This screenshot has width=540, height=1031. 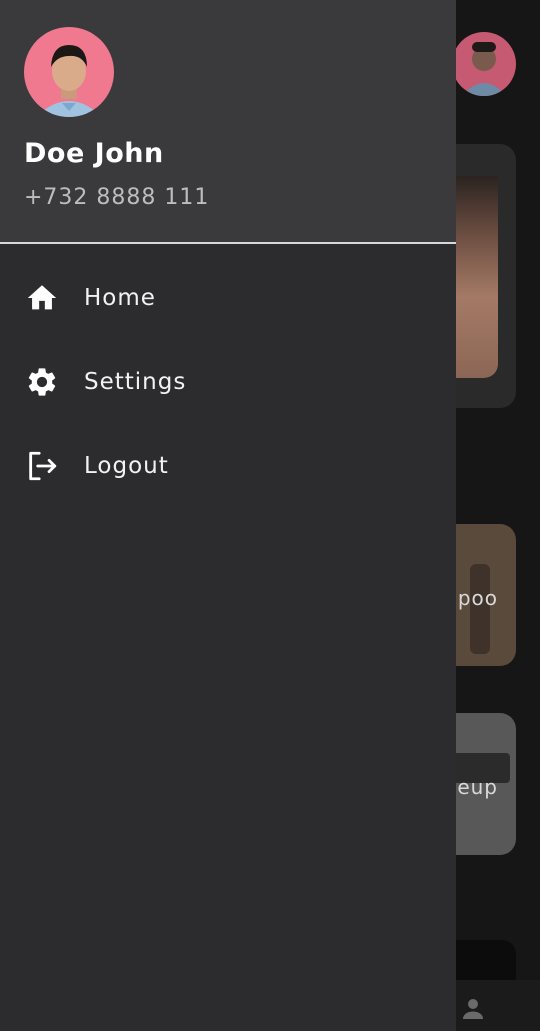 I want to click on background-avatar, so click(x=484, y=64).